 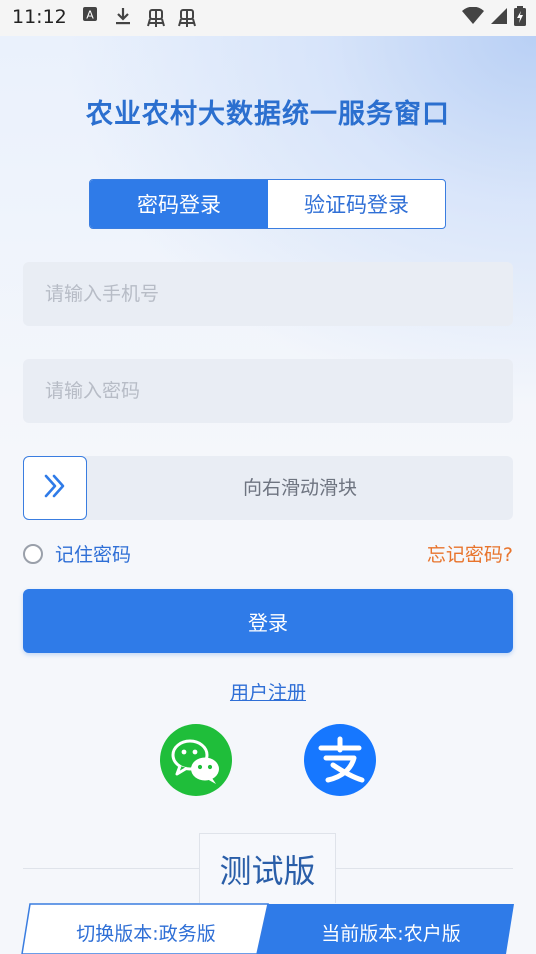 I want to click on login-button: 登录, so click(x=268, y=621).